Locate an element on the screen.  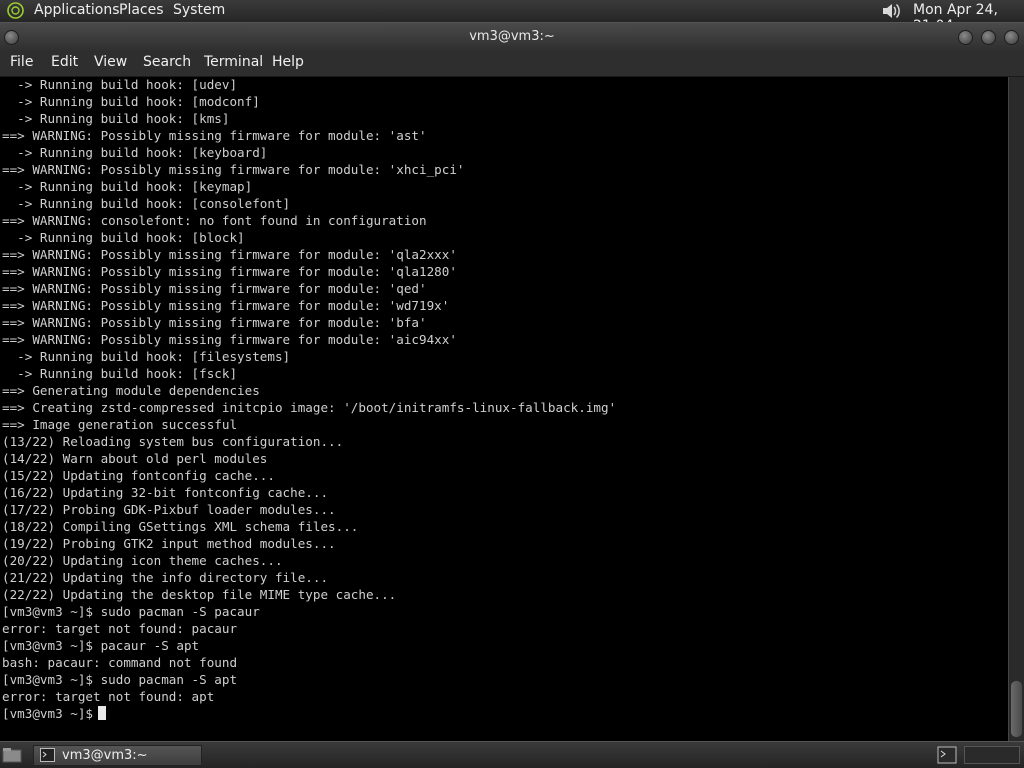
window-titlebar: vm3@vm3:~ is located at coordinates (512, 36).